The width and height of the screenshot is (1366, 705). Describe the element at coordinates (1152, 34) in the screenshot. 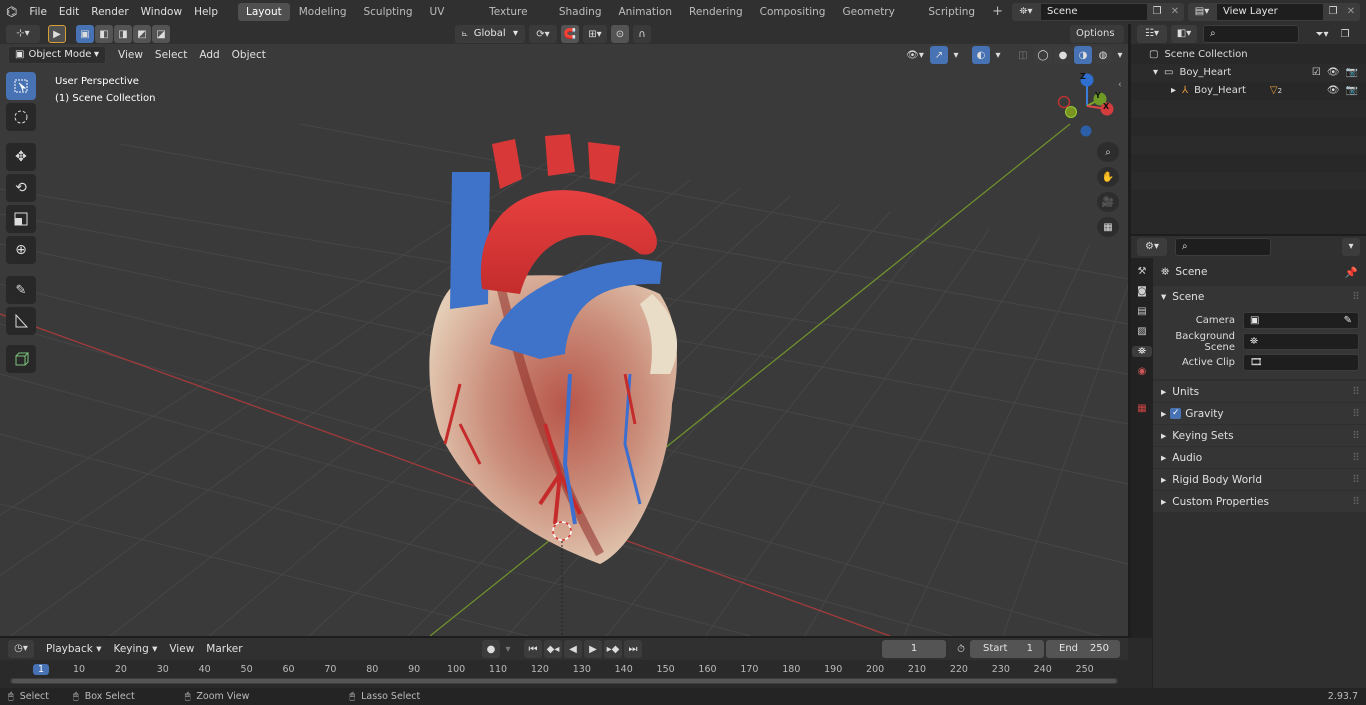

I see `outliner-editor-type-icon: ☷▾` at that location.